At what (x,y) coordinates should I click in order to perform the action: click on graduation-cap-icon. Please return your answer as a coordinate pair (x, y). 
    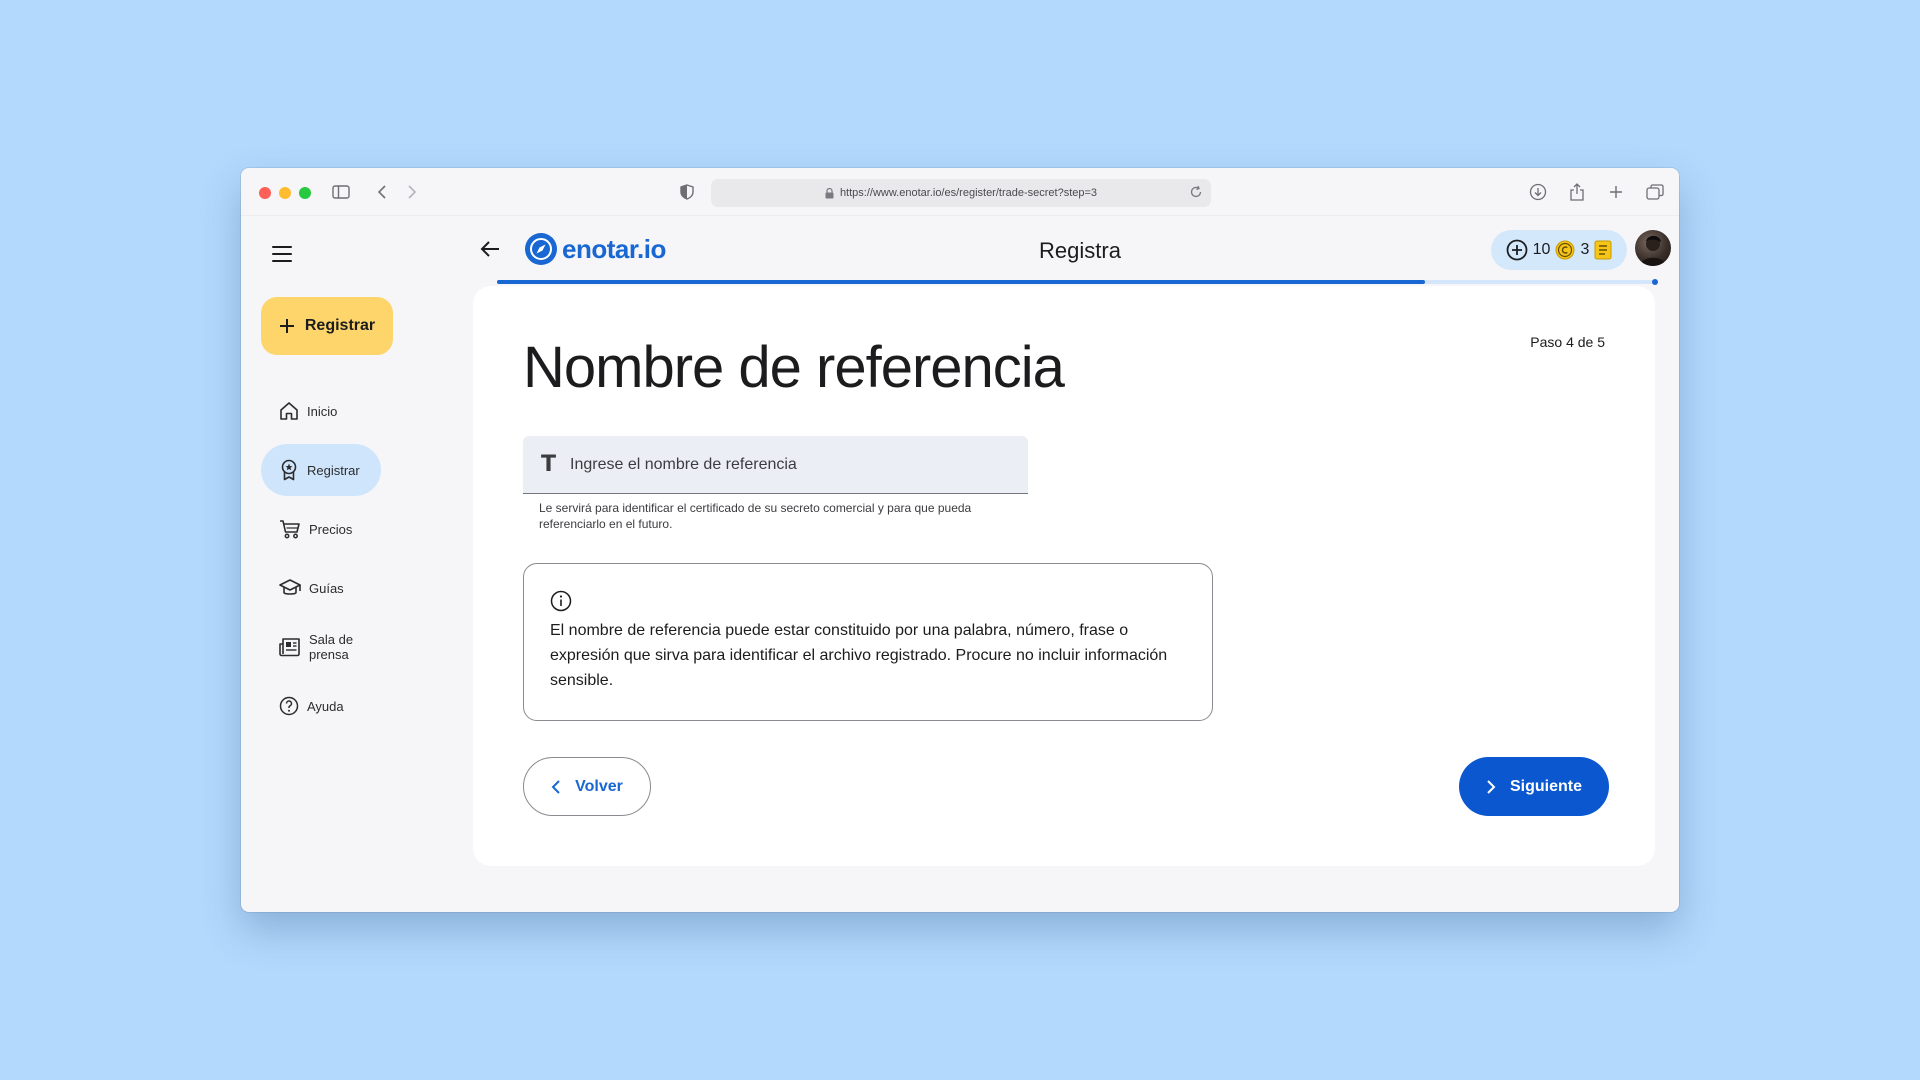
    Looking at the image, I should click on (290, 587).